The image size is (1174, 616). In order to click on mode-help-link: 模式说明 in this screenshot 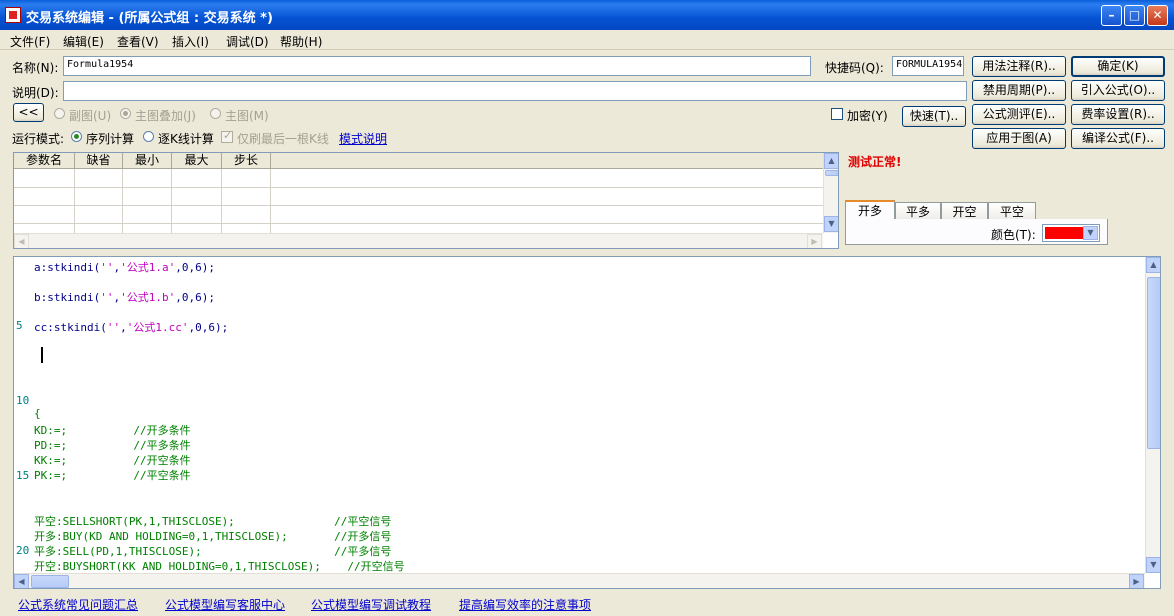, I will do `click(363, 138)`.